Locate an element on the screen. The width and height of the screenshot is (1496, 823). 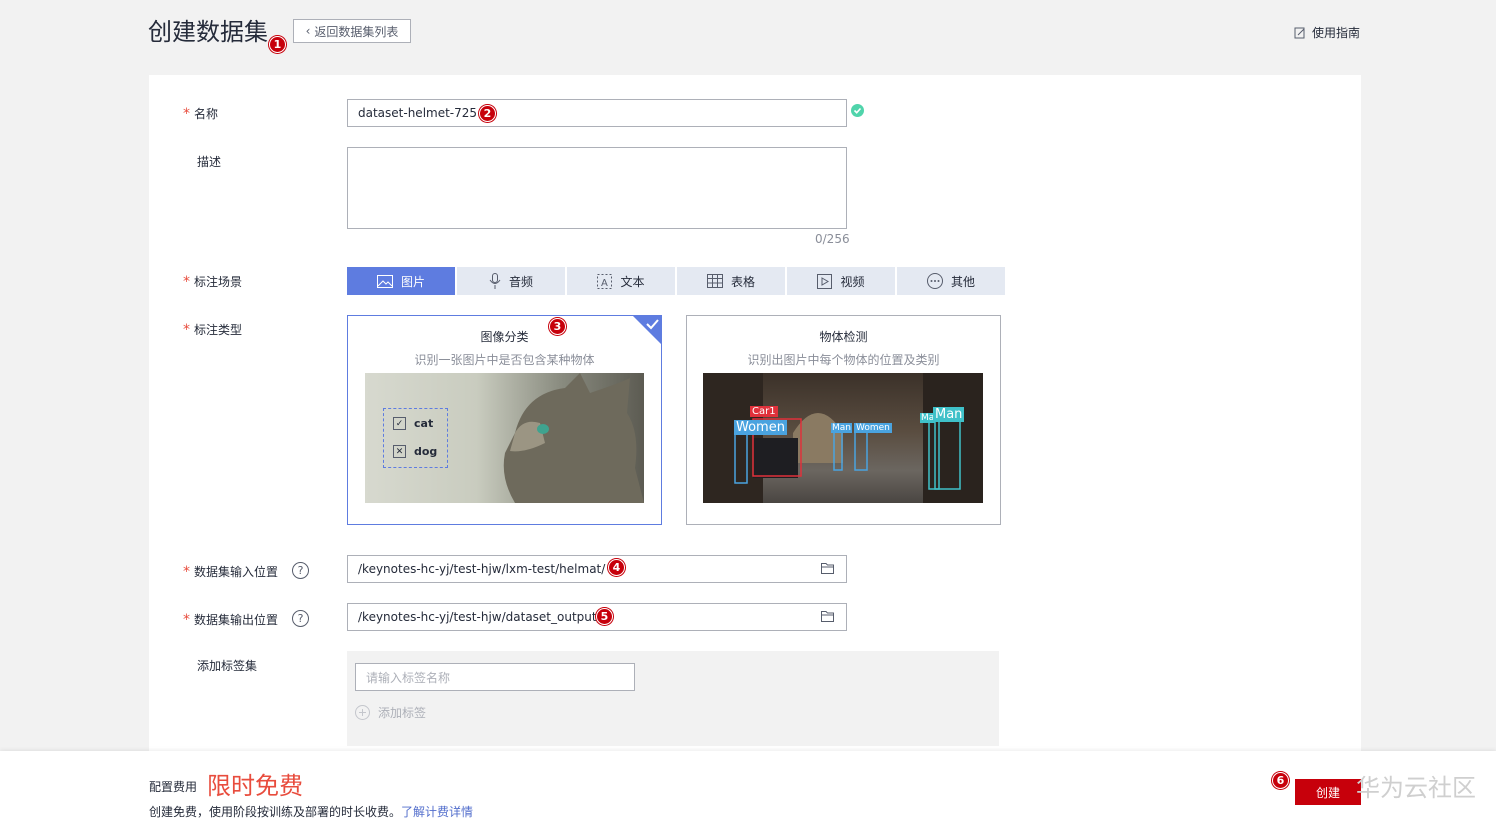
tab-audio: 音频 is located at coordinates (511, 281).